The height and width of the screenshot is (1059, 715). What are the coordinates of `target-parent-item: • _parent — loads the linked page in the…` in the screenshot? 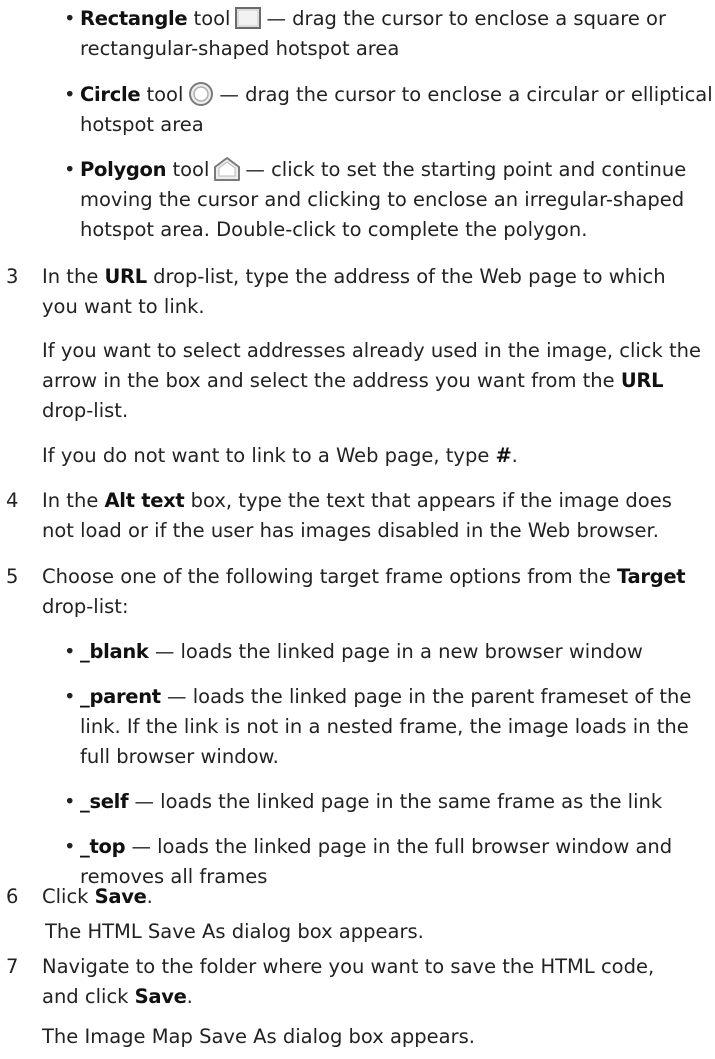 It's located at (389, 727).